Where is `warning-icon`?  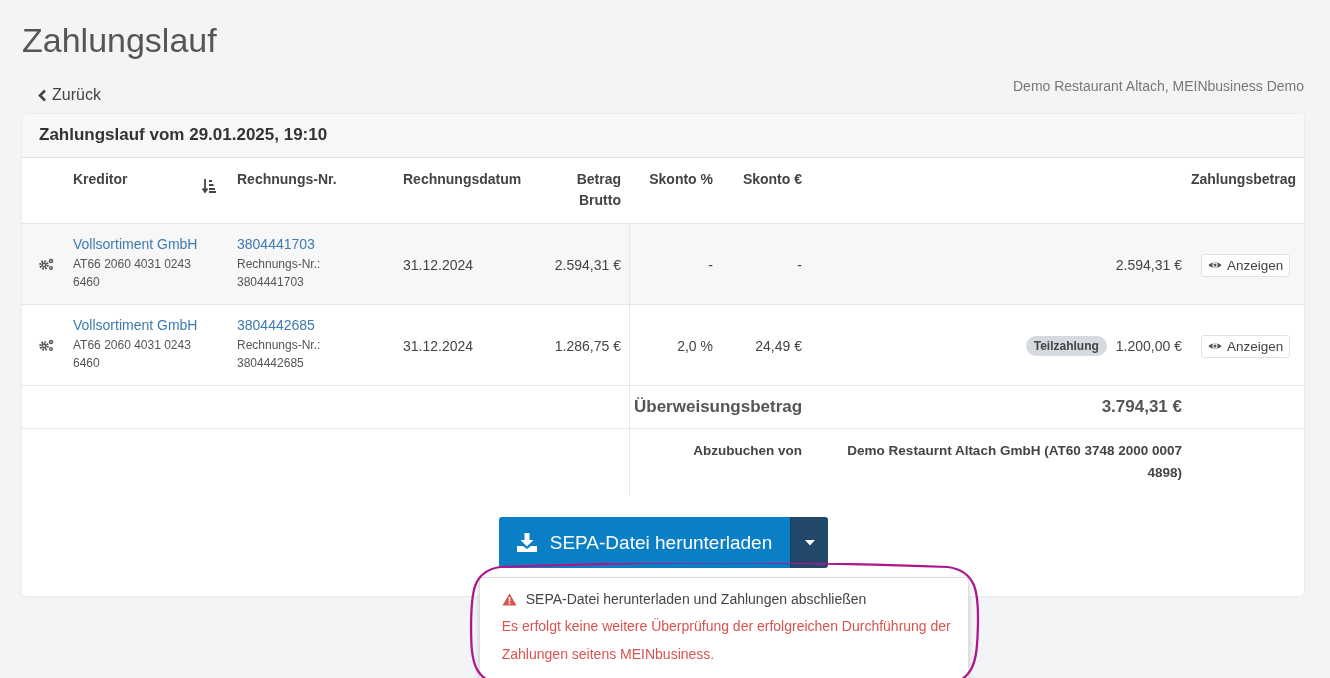
warning-icon is located at coordinates (509, 599).